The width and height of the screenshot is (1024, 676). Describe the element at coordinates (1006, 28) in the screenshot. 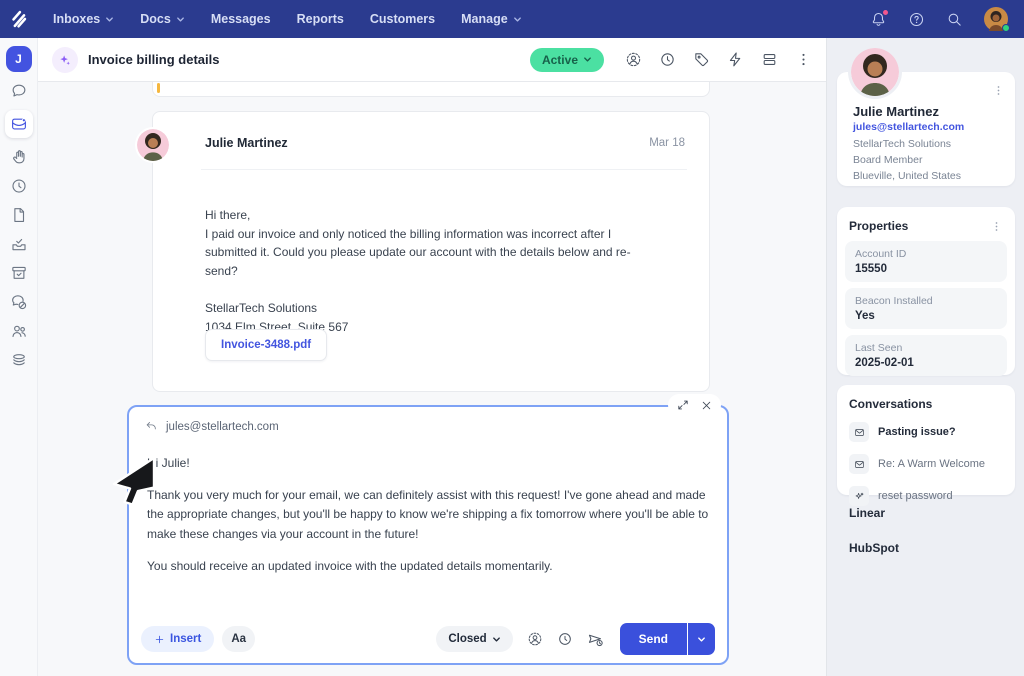

I see `online-status-dot` at that location.